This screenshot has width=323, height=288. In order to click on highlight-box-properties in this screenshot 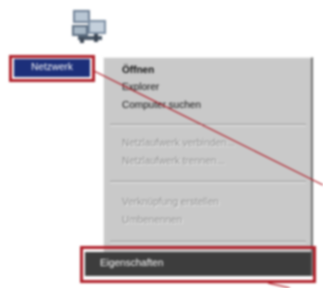, I will do `click(198, 264)`.